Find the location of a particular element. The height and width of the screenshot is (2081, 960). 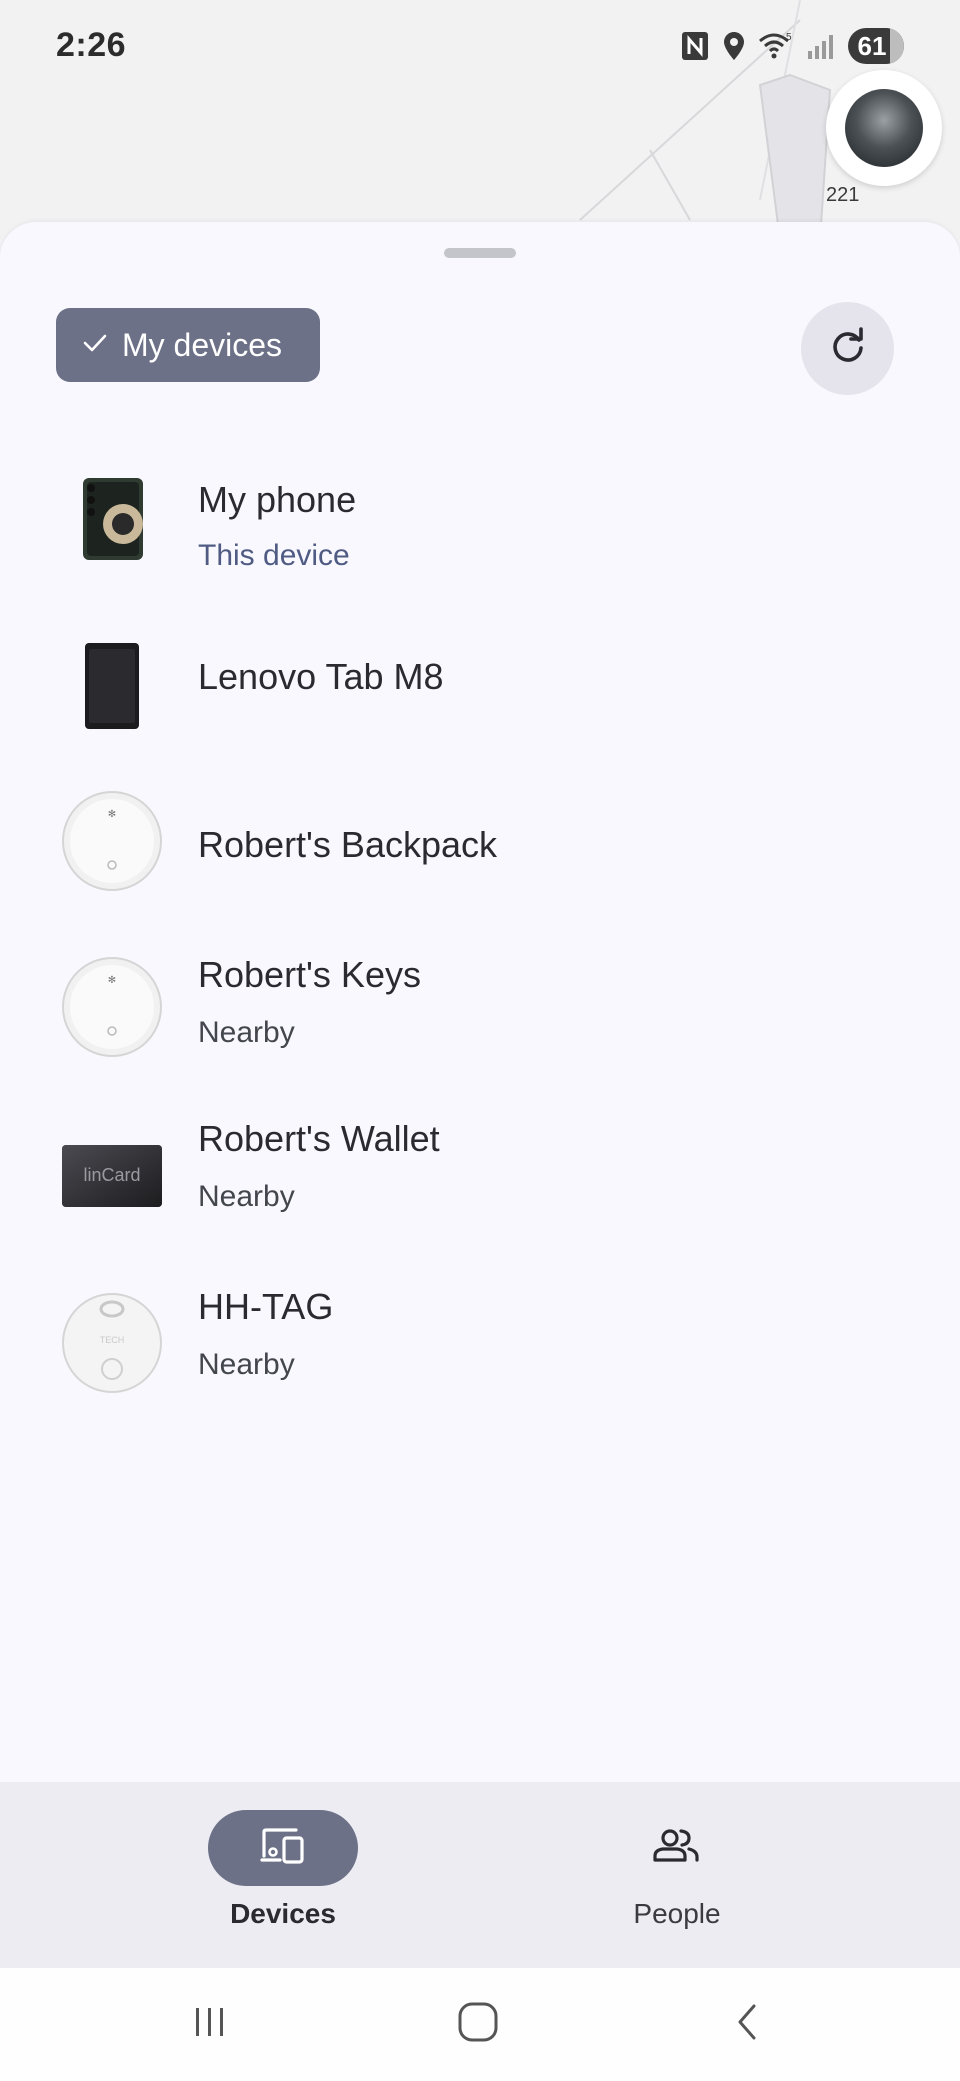

device-name: My phone is located at coordinates (277, 499).